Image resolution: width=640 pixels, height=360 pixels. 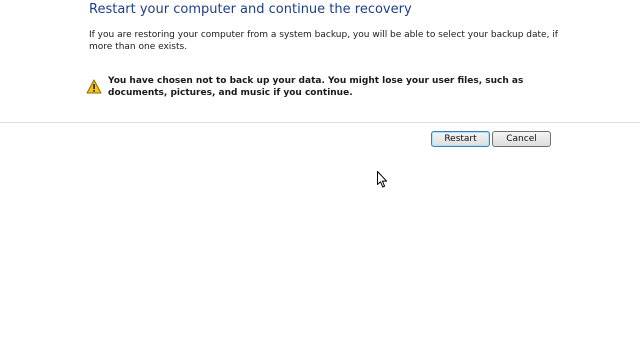 I want to click on warning-icon, so click(x=94, y=86).